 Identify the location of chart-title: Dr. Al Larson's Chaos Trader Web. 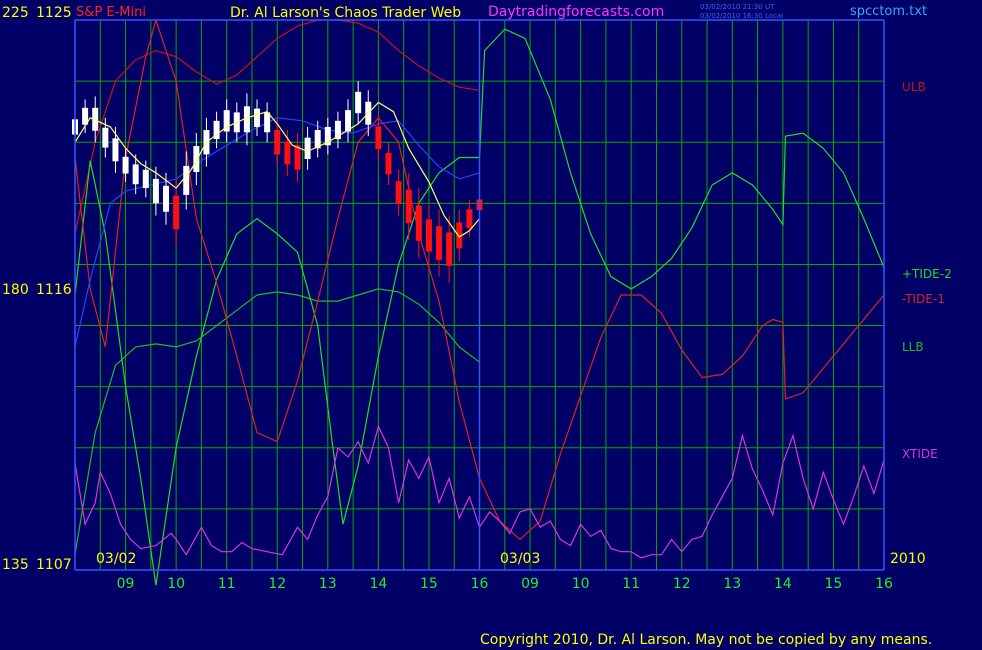
(345, 13).